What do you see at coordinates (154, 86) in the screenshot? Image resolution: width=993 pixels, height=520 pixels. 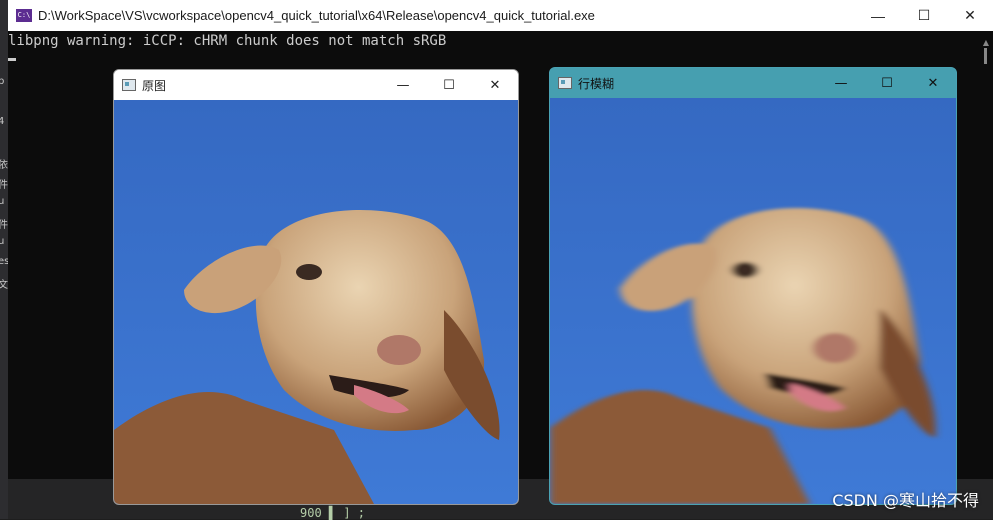 I see `image-window-title: 原图` at bounding box center [154, 86].